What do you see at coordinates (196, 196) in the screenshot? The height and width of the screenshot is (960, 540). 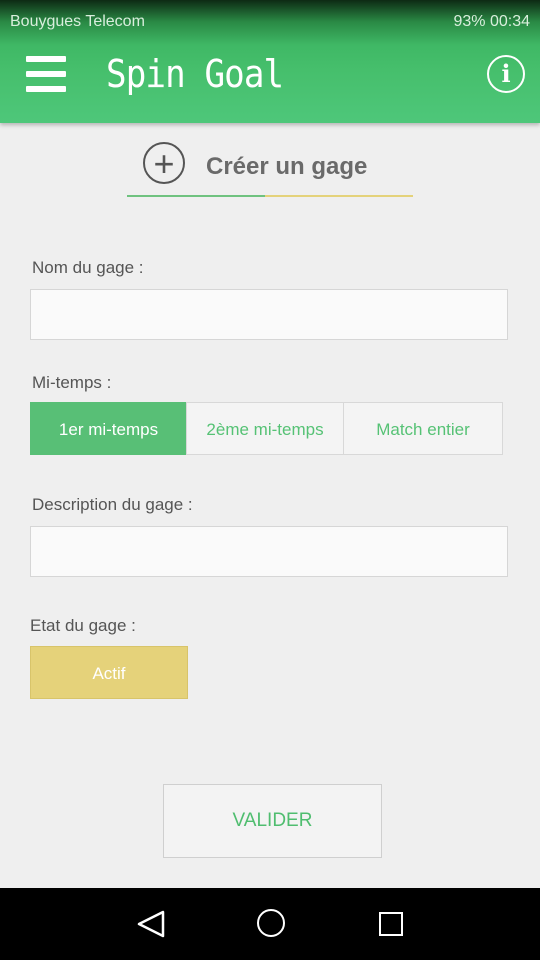 I see `header-underline-green` at bounding box center [196, 196].